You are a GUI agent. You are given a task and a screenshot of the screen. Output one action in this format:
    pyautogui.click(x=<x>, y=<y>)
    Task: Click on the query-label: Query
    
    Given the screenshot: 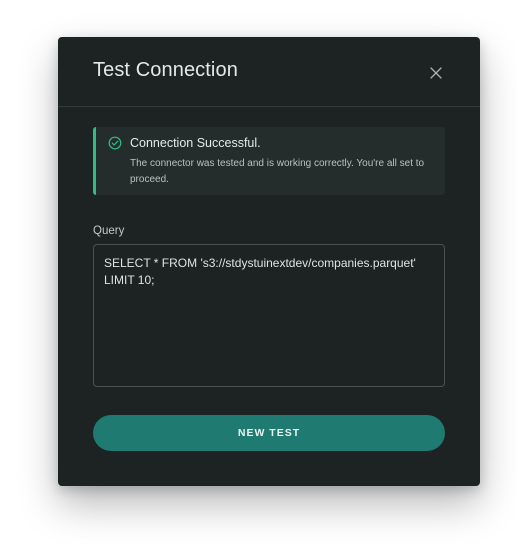 What is the action you would take?
    pyautogui.click(x=109, y=231)
    